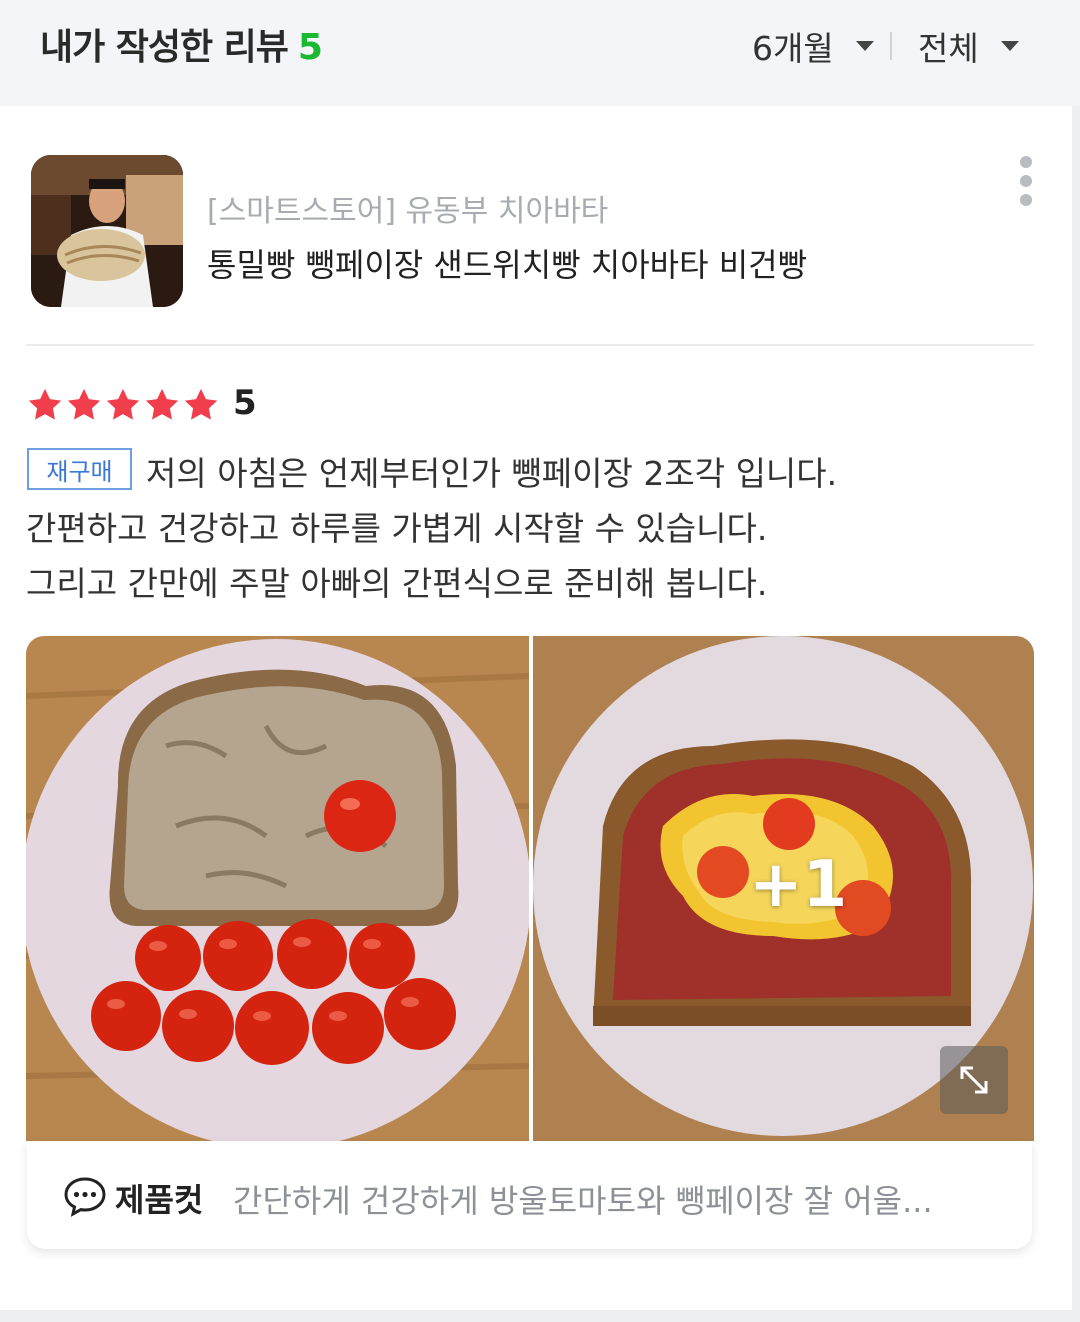 The height and width of the screenshot is (1322, 1080). I want to click on period-filter-label: 6개월, so click(793, 48).